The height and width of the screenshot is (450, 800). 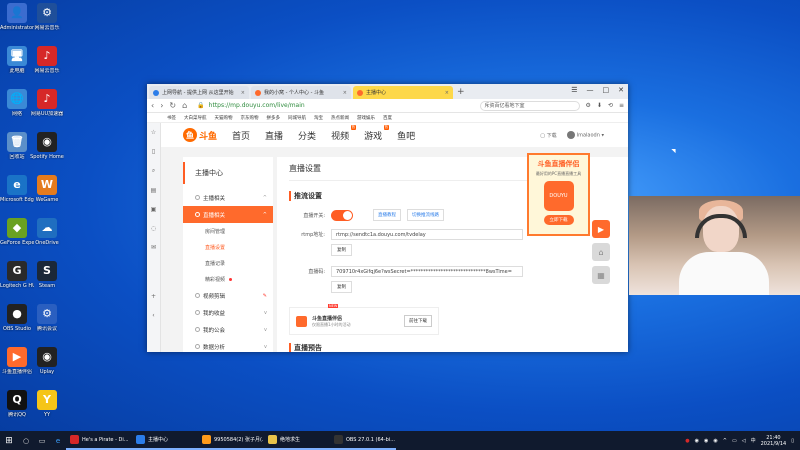 What do you see at coordinates (610, 105) in the screenshot?
I see `history-icon: ⟲` at bounding box center [610, 105].